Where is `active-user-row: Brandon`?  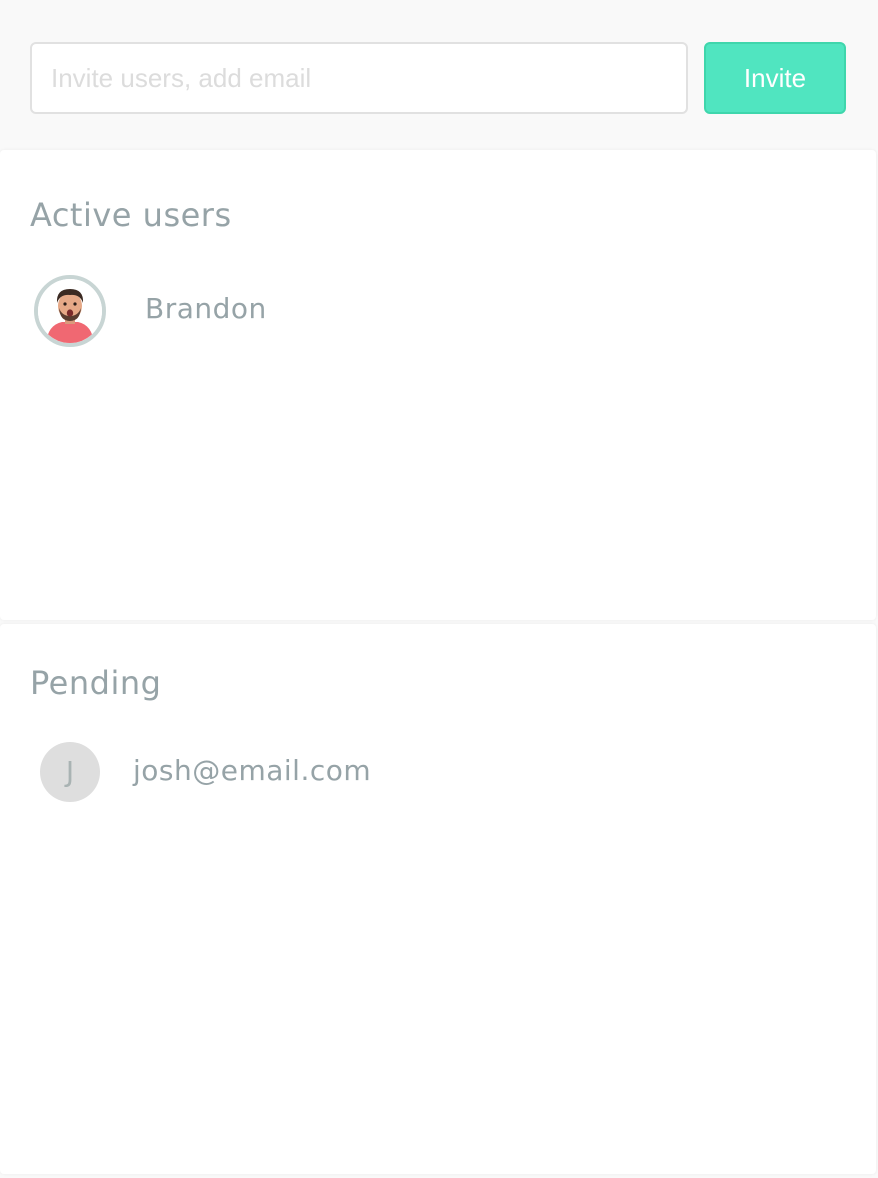
active-user-row: Brandon is located at coordinates (438, 312).